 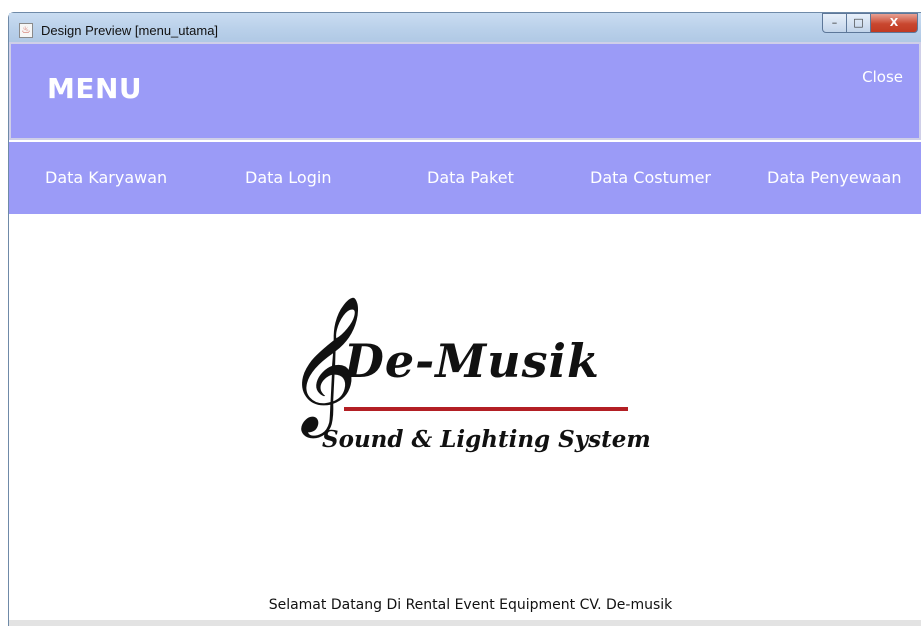 What do you see at coordinates (472, 361) in the screenshot?
I see `brand-name: De-Musik` at bounding box center [472, 361].